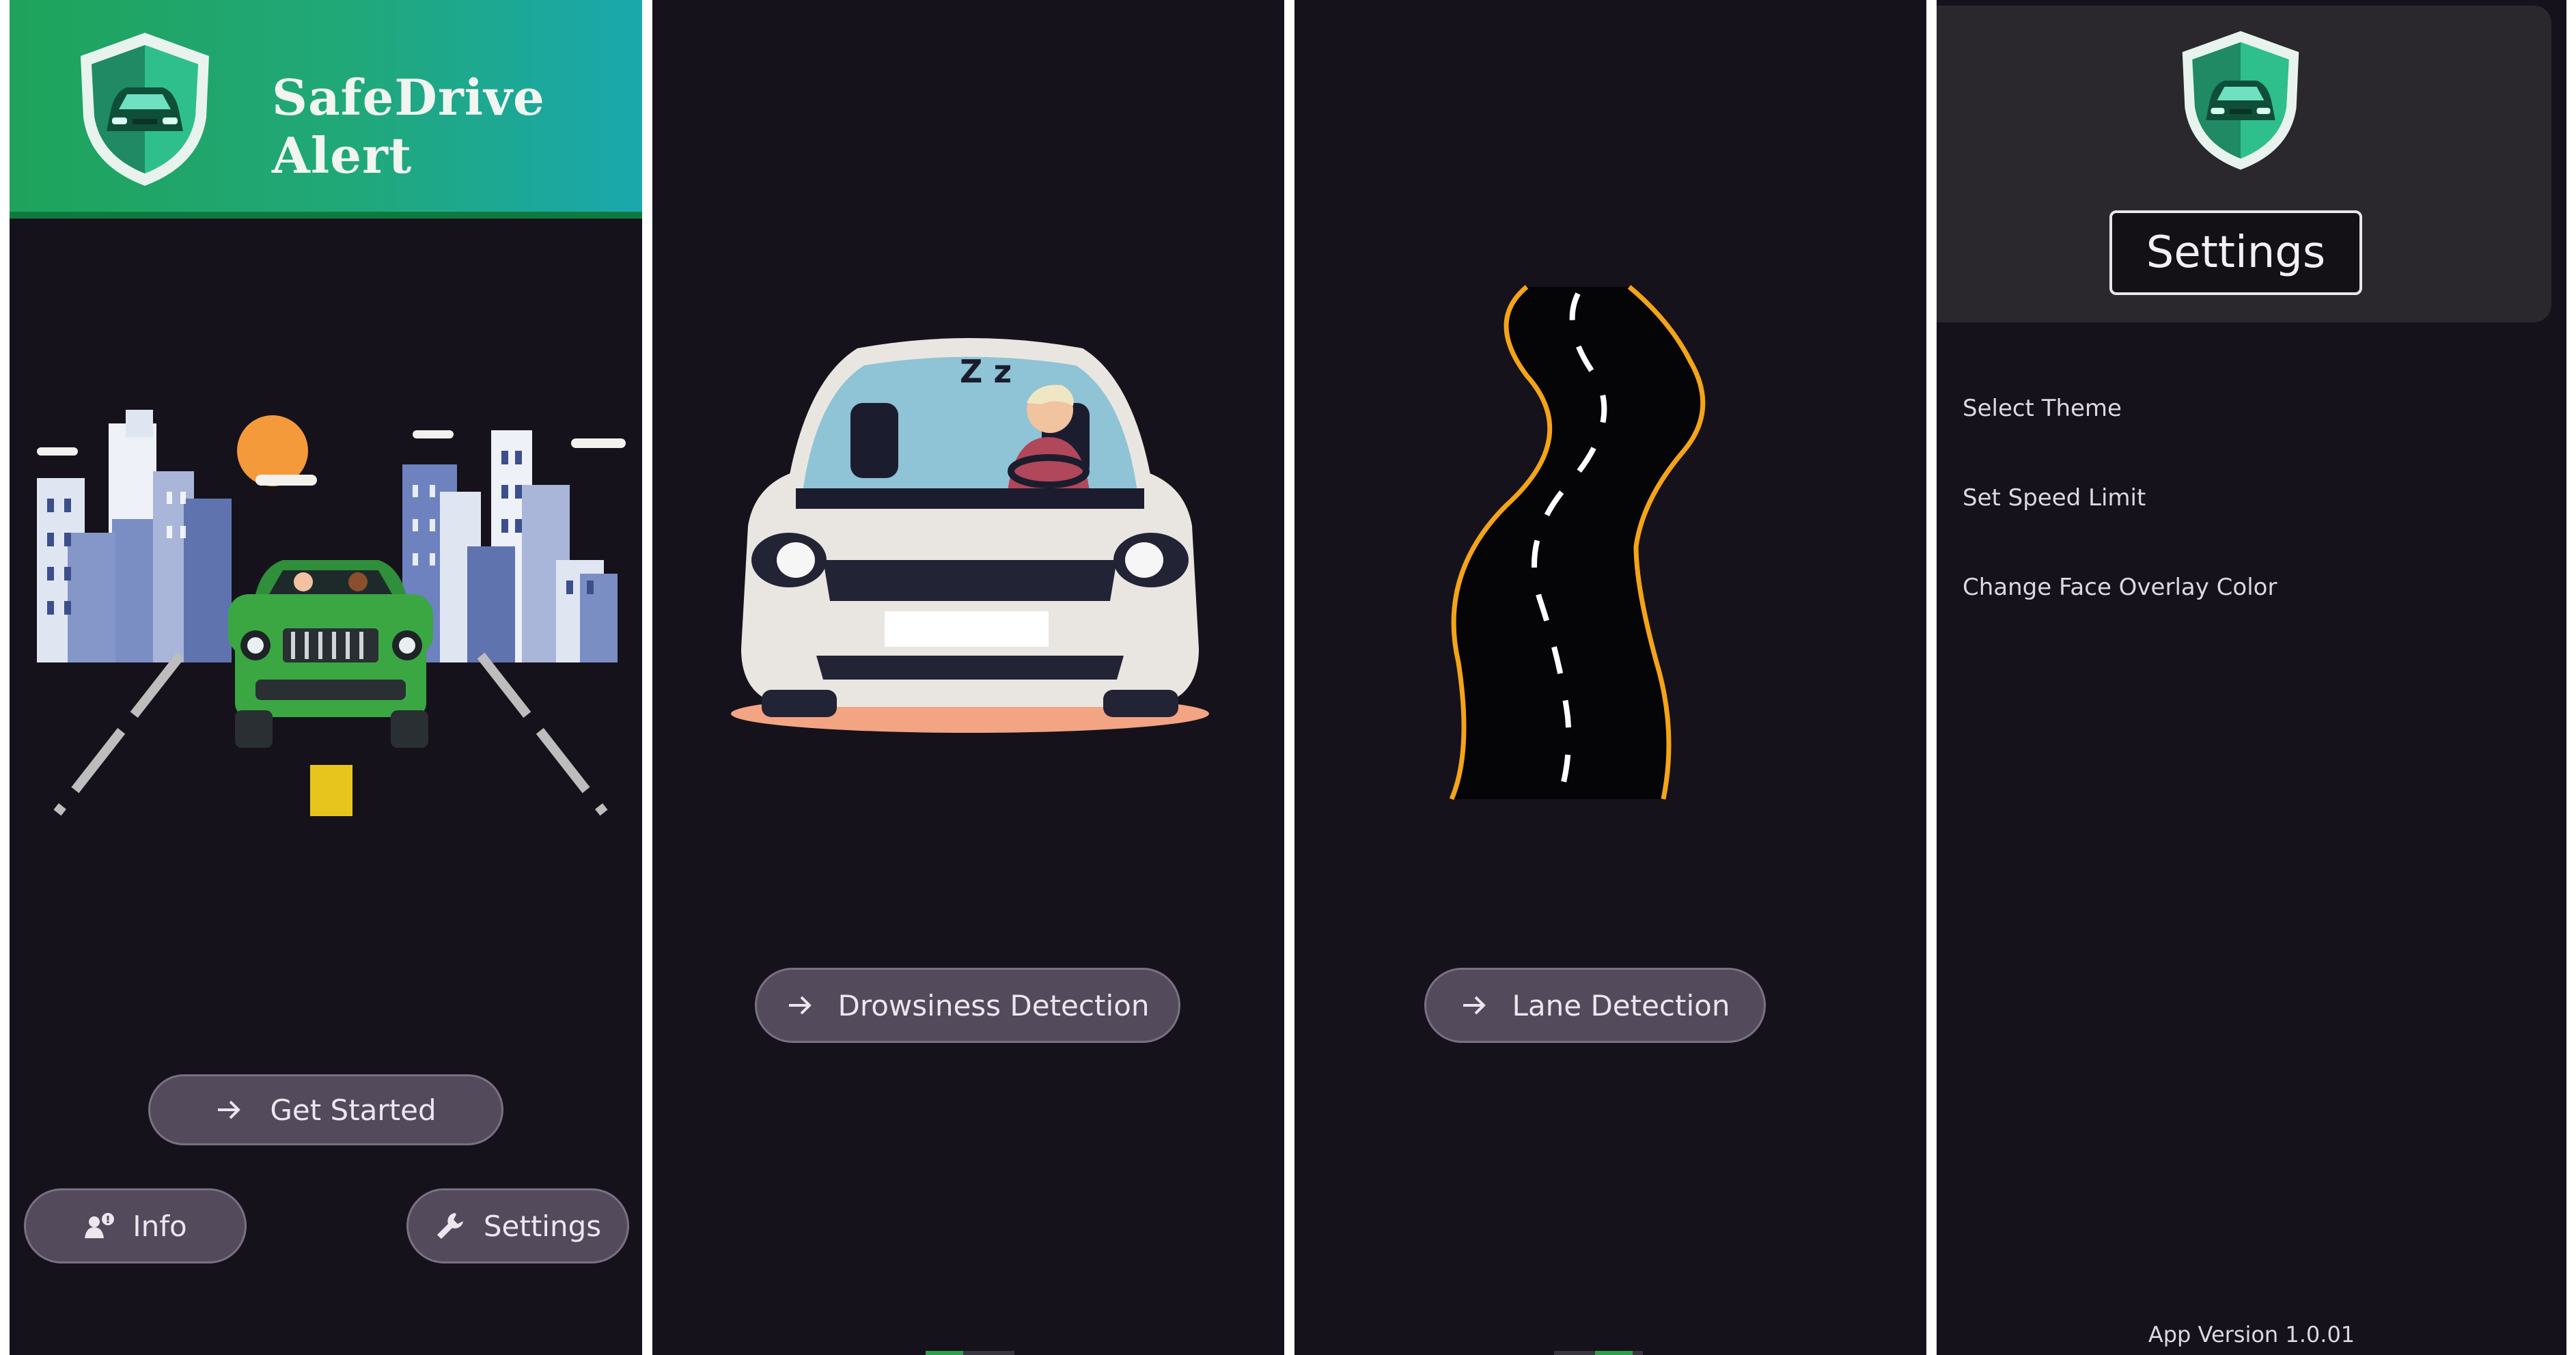 This screenshot has width=2576, height=1355. Describe the element at coordinates (2235, 252) in the screenshot. I see `settings-title: Settings` at that location.